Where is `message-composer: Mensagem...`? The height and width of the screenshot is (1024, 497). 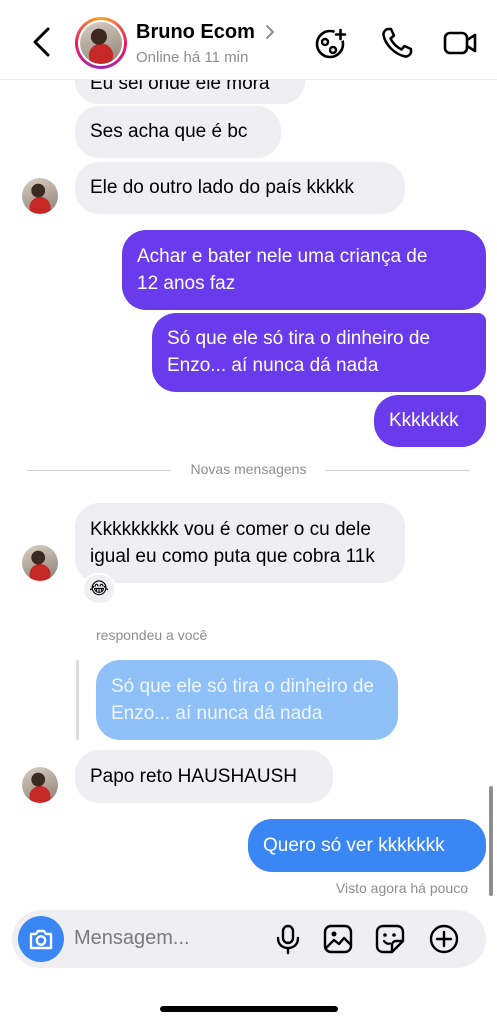 message-composer: Mensagem... is located at coordinates (249, 939).